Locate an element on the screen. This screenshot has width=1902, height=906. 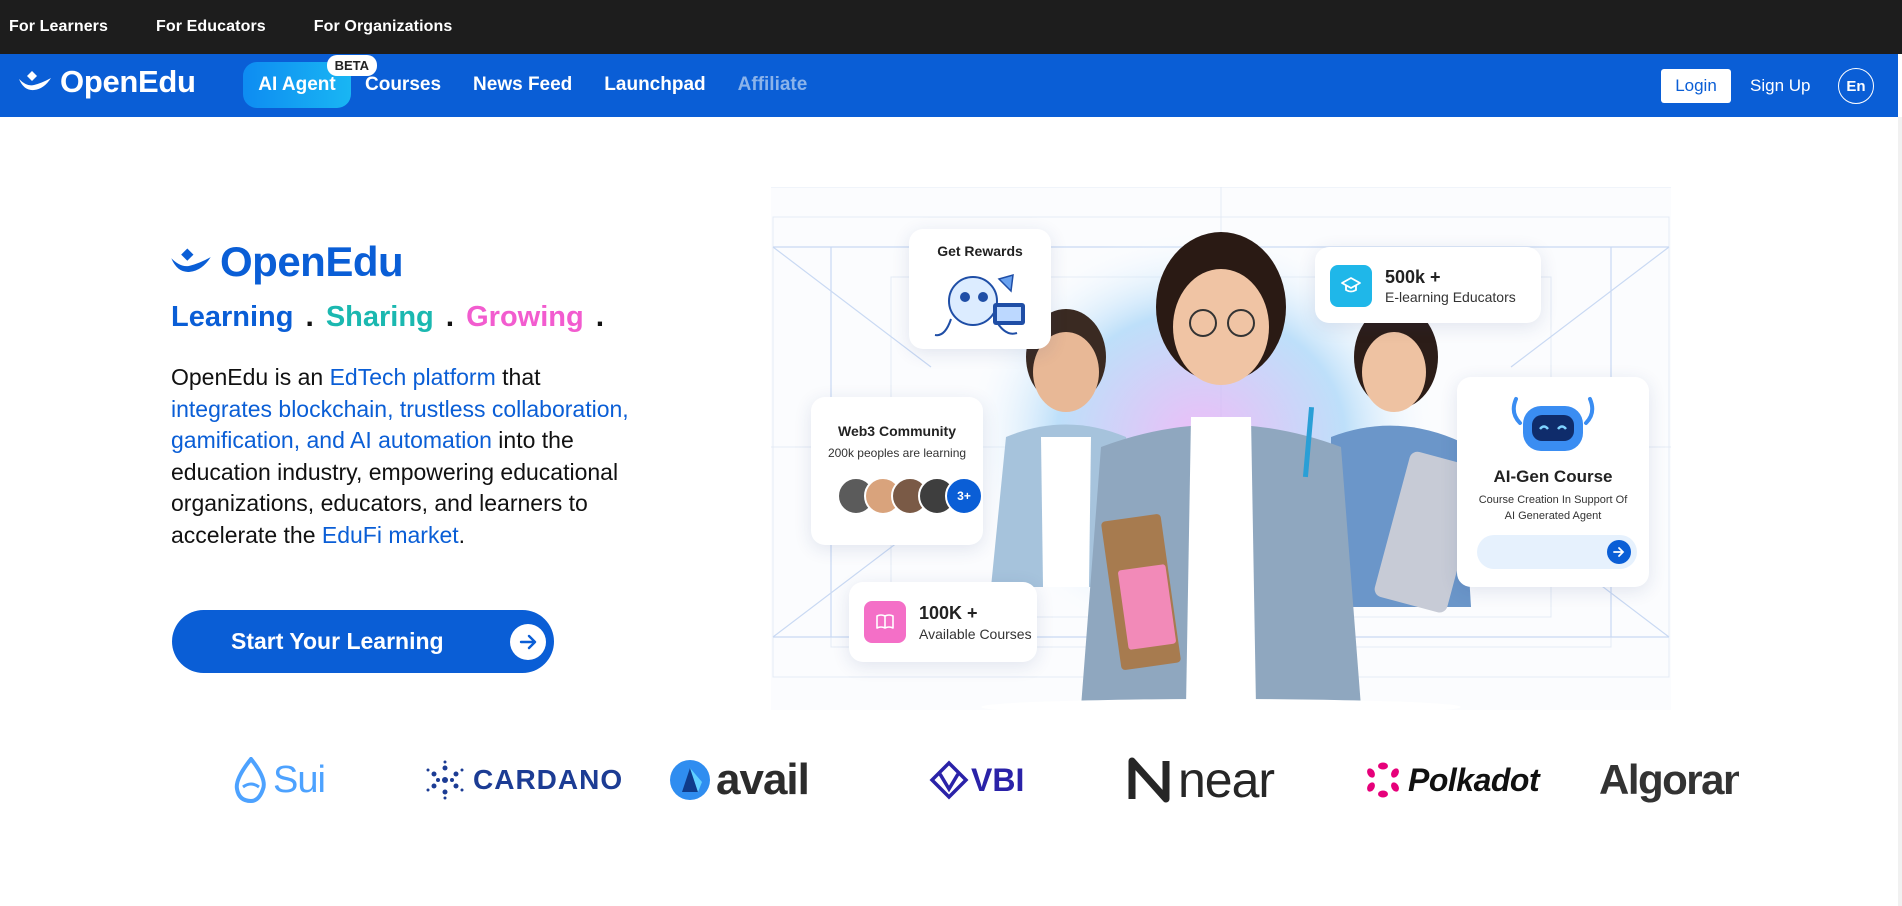
rewards-card: Get Rewards is located at coordinates (980, 289).